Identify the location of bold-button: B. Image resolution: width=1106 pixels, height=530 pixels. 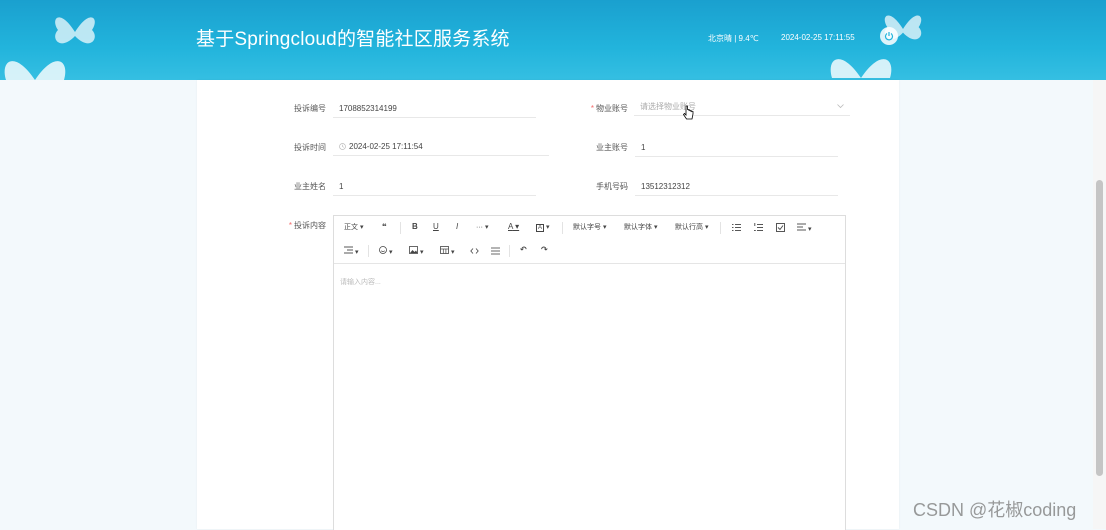
(415, 227).